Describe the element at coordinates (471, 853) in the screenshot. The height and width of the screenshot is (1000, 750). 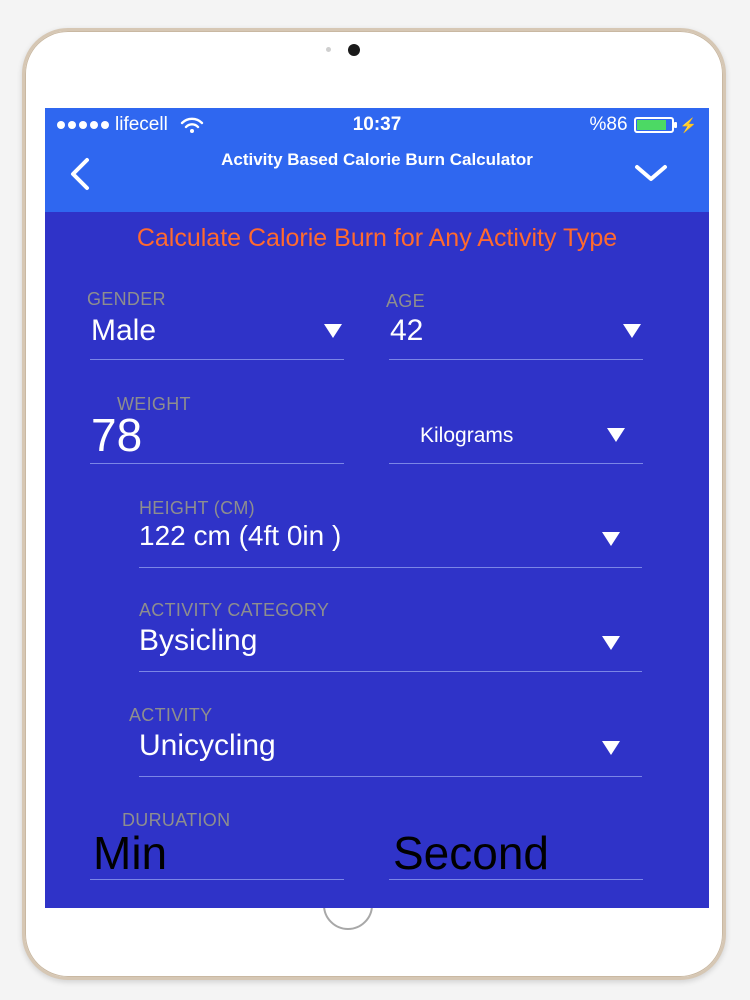
I see `duration-second-placeholder: Second` at that location.